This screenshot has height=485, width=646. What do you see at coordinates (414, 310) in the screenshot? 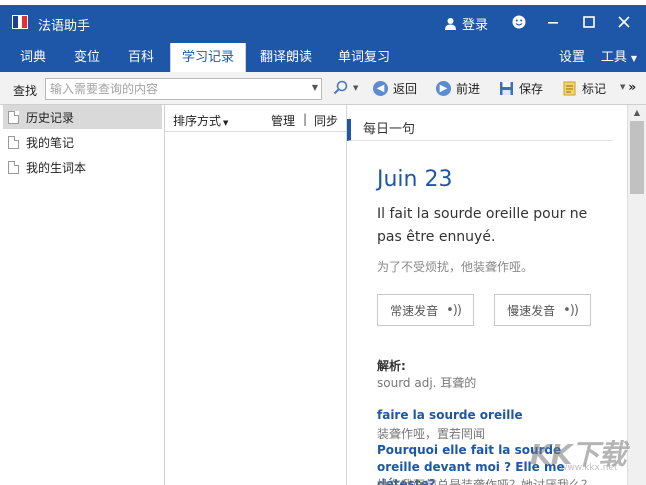
I see `normal-speed-label: 常速发音` at bounding box center [414, 310].